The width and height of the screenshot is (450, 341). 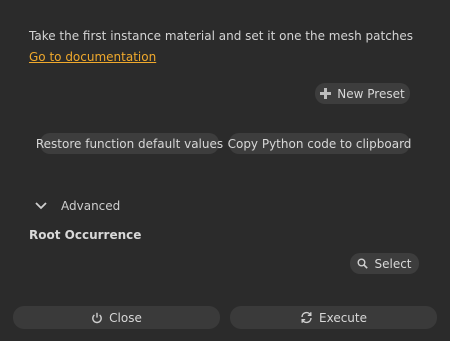 I want to click on restore-defaults-label: Restore function default values, so click(x=129, y=143).